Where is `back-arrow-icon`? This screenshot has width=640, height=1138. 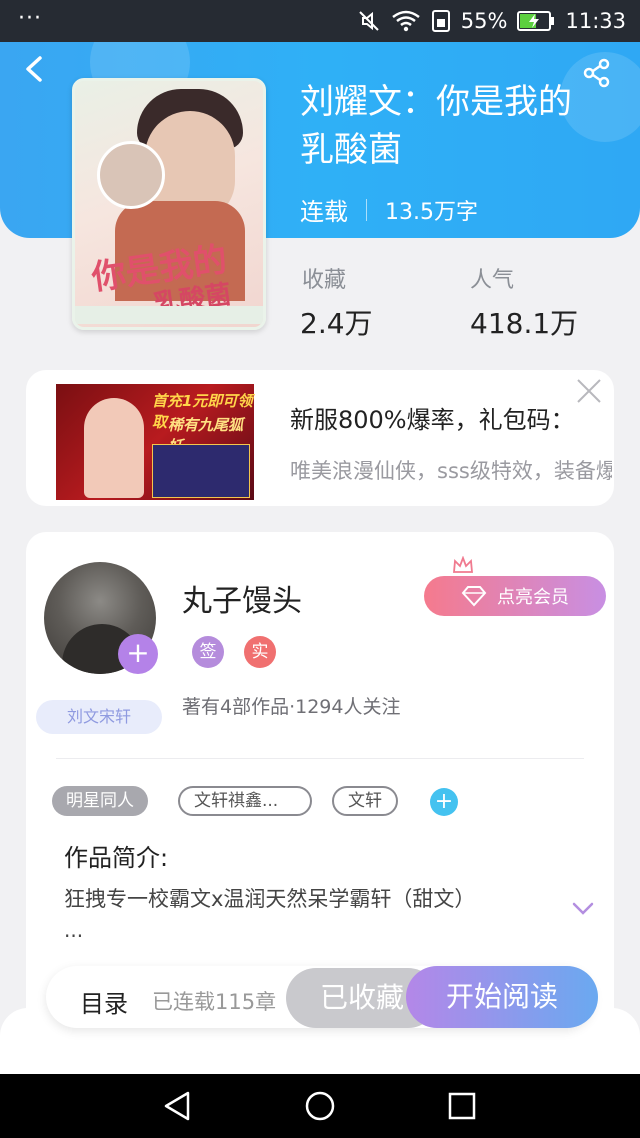 back-arrow-icon is located at coordinates (35, 69).